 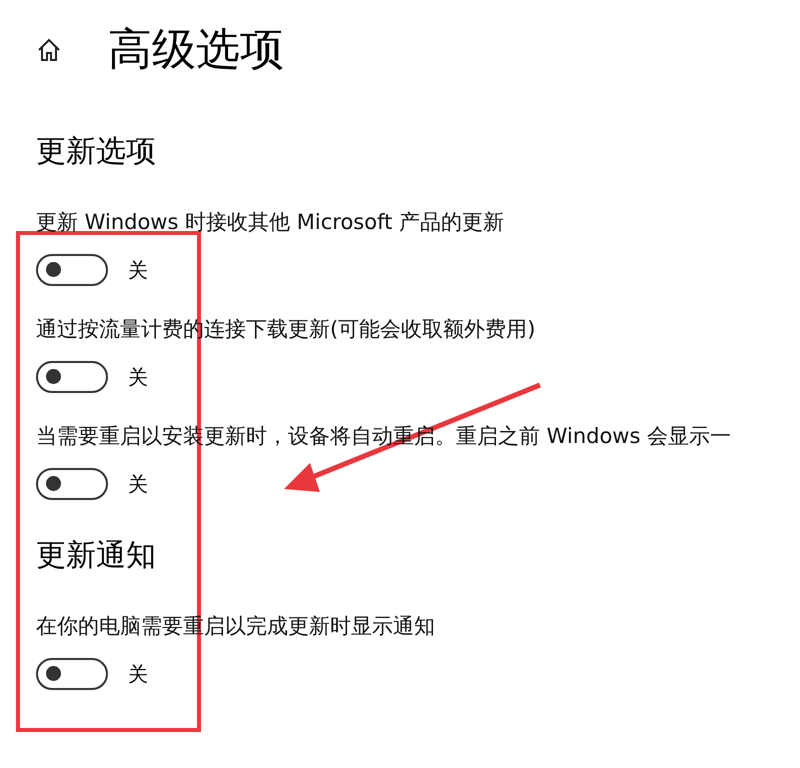 What do you see at coordinates (196, 50) in the screenshot?
I see `page-title: 高级选项` at bounding box center [196, 50].